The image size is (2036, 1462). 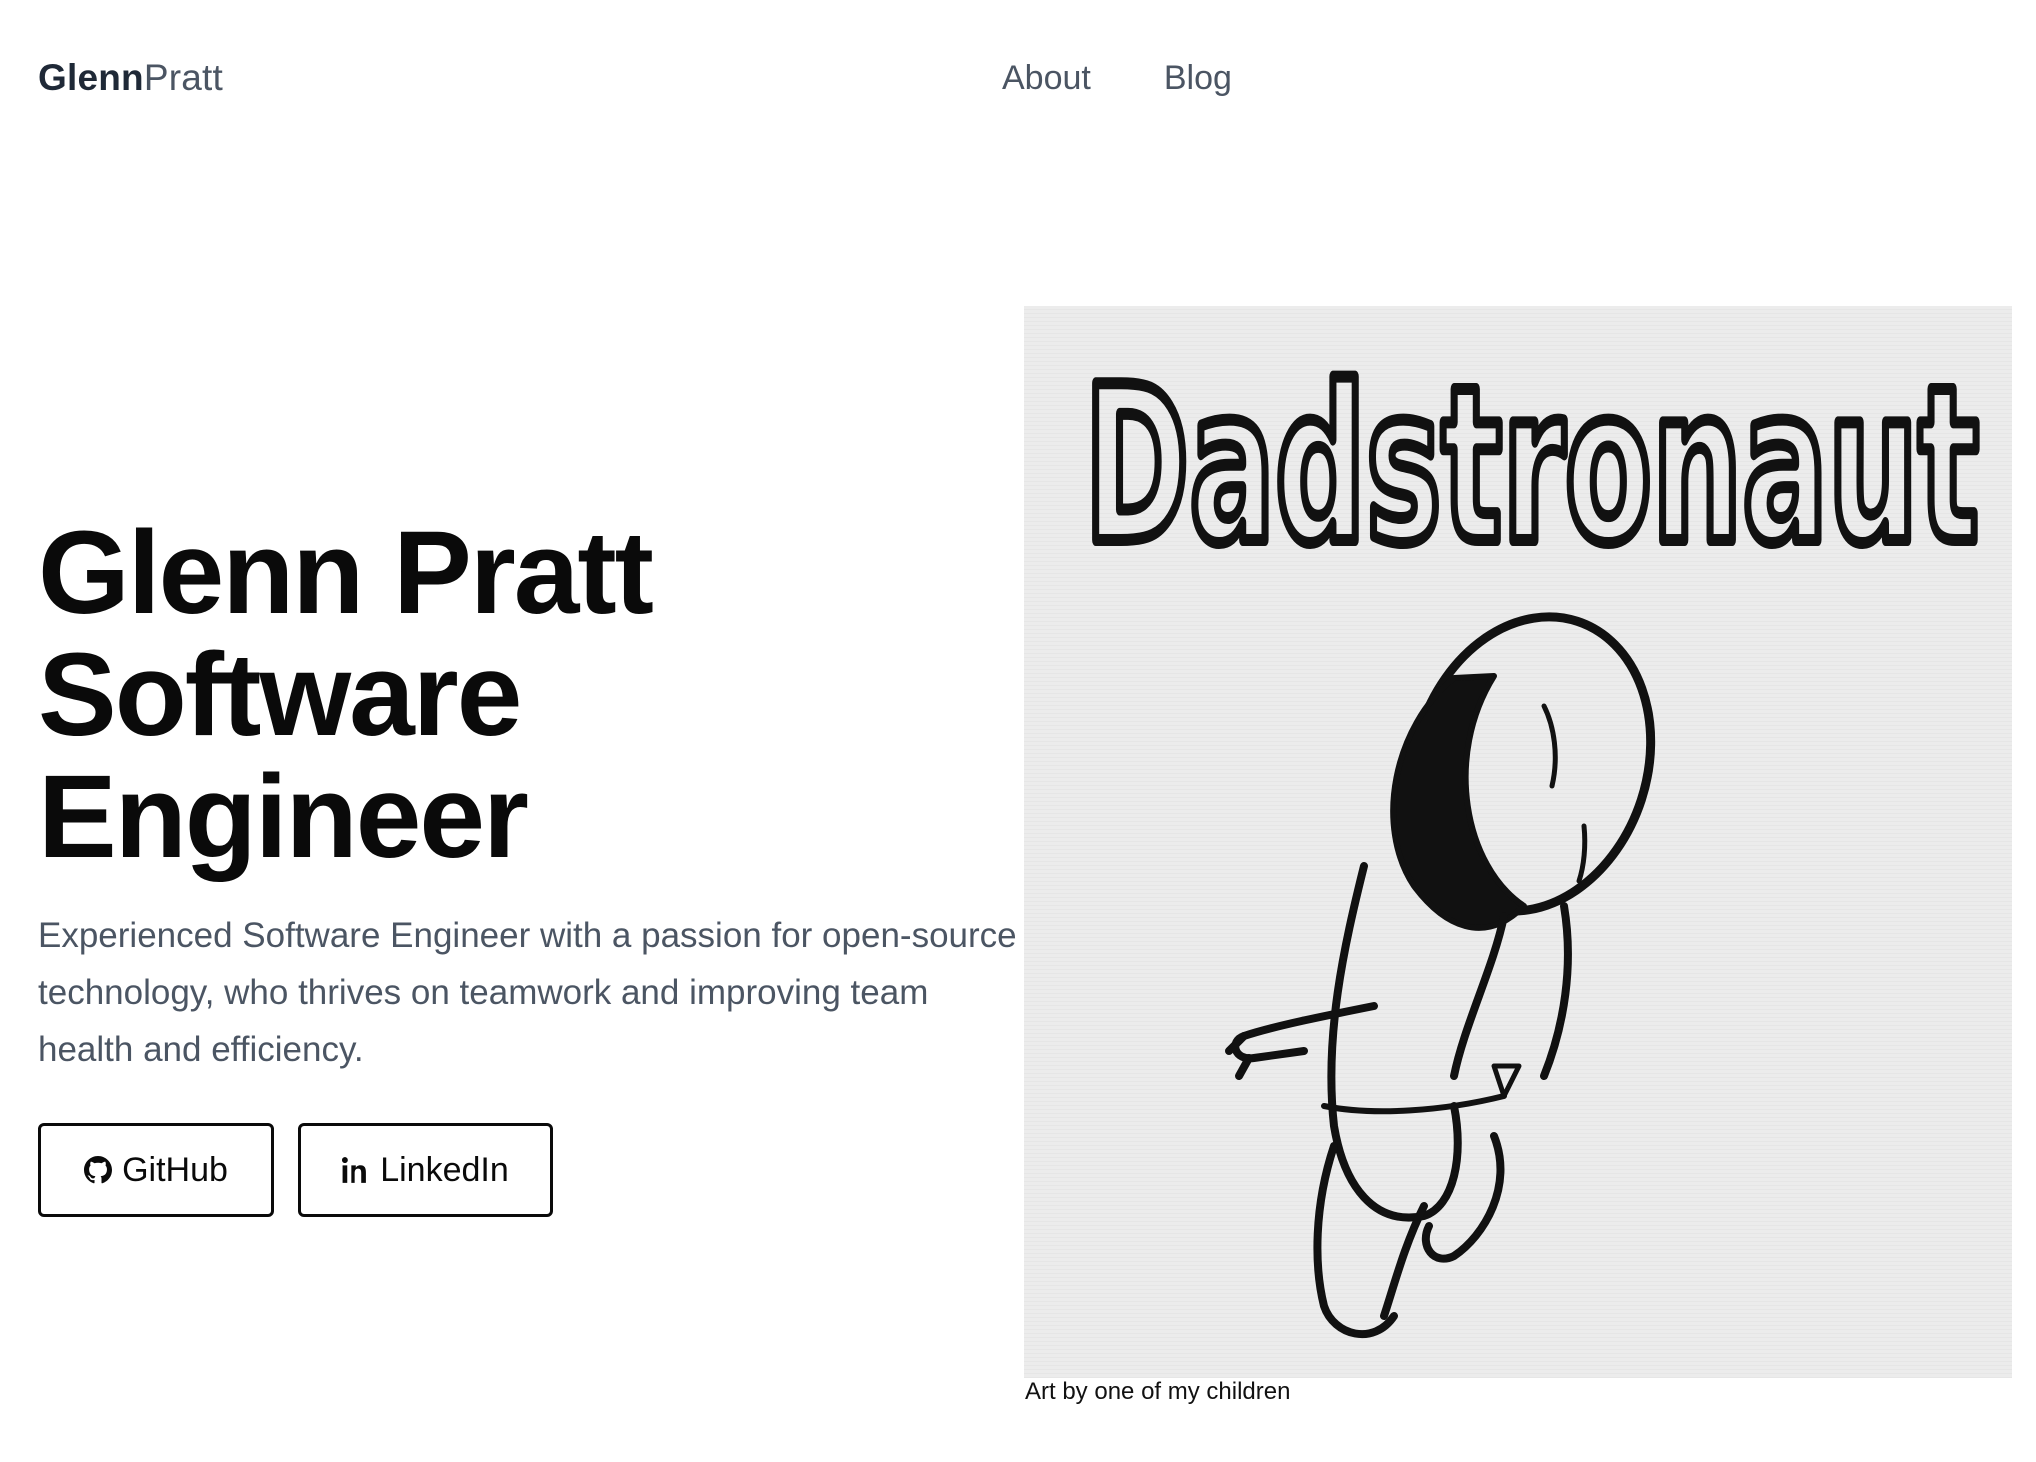 What do you see at coordinates (295, 1170) in the screenshot?
I see `social-buttons: GitHub LinkedIn` at bounding box center [295, 1170].